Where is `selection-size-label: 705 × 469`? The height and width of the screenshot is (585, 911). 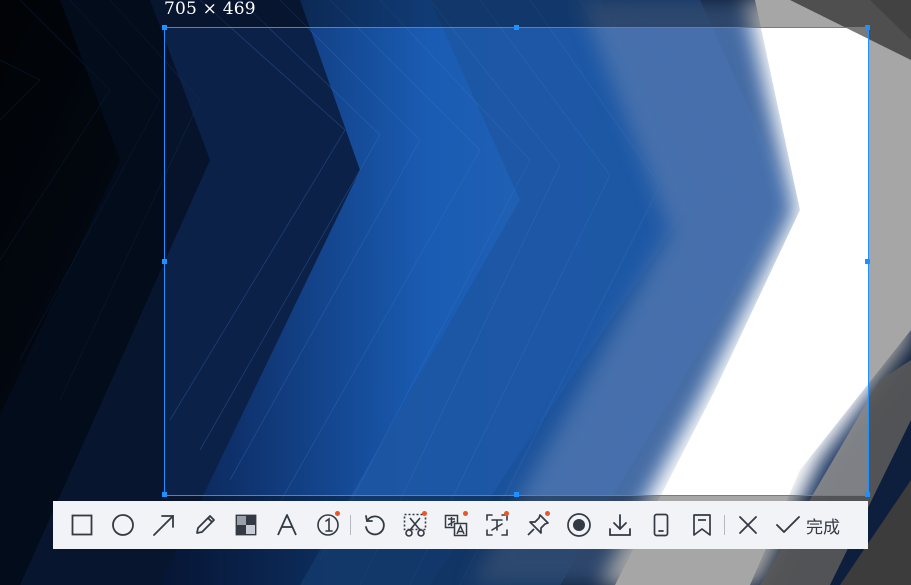 selection-size-label: 705 × 469 is located at coordinates (210, 9).